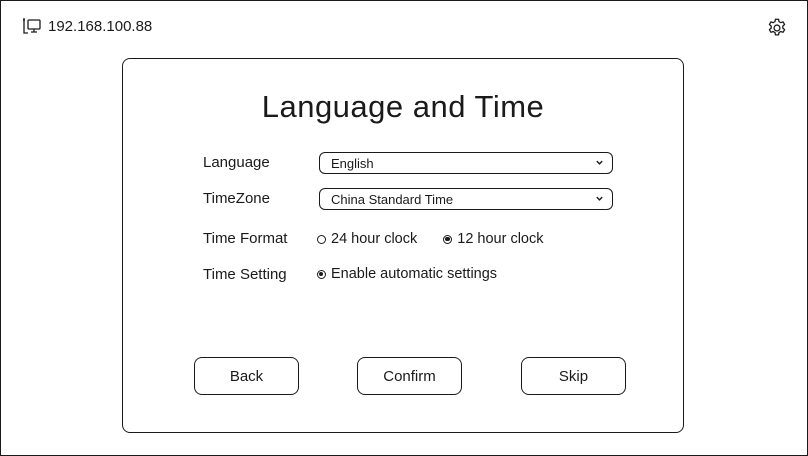 The image size is (808, 456). What do you see at coordinates (392, 199) in the screenshot?
I see `timezone-select-value: China Standard Time` at bounding box center [392, 199].